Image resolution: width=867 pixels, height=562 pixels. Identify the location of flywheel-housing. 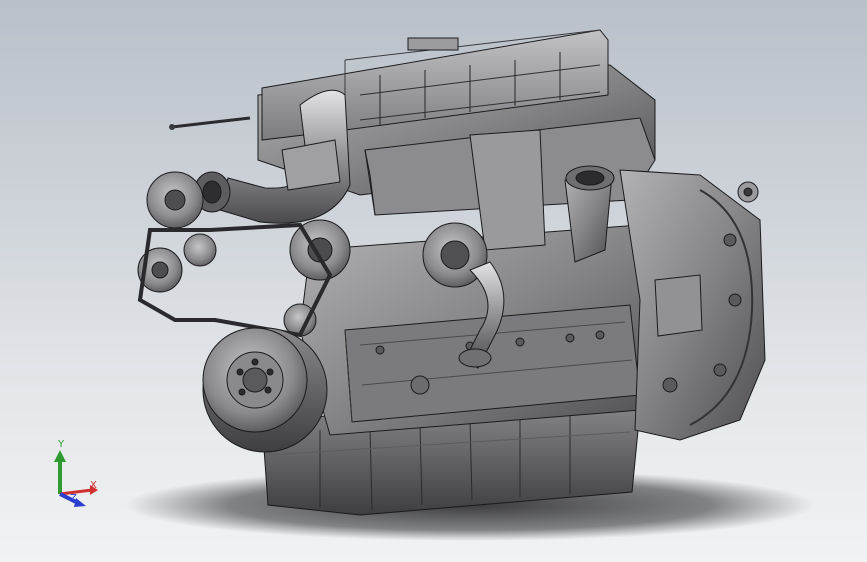
(692, 305).